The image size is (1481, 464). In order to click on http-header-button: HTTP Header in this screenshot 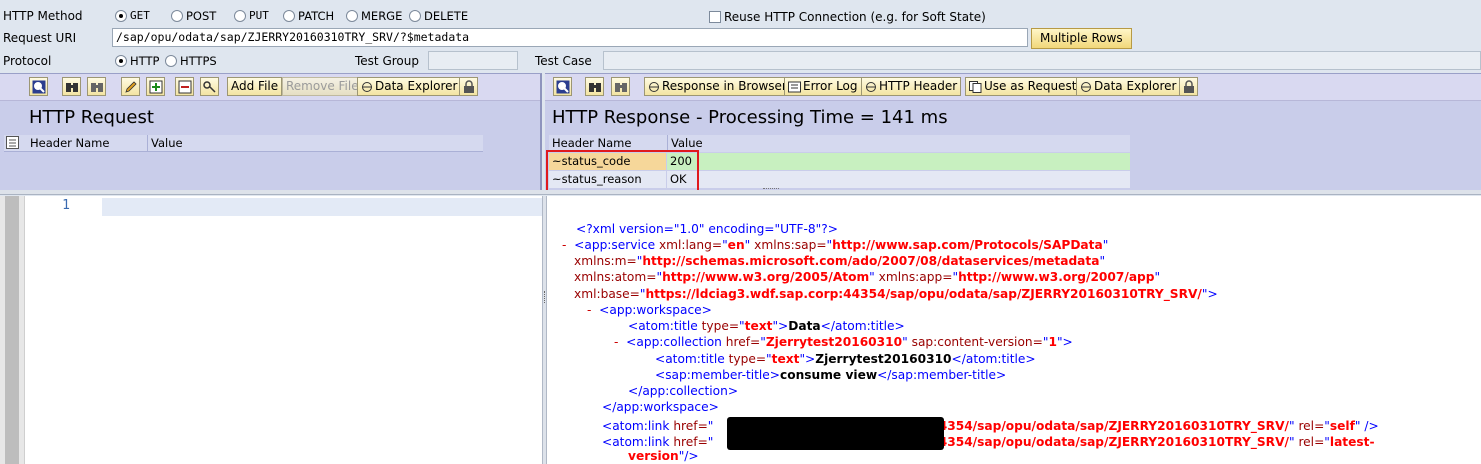, I will do `click(911, 86)`.